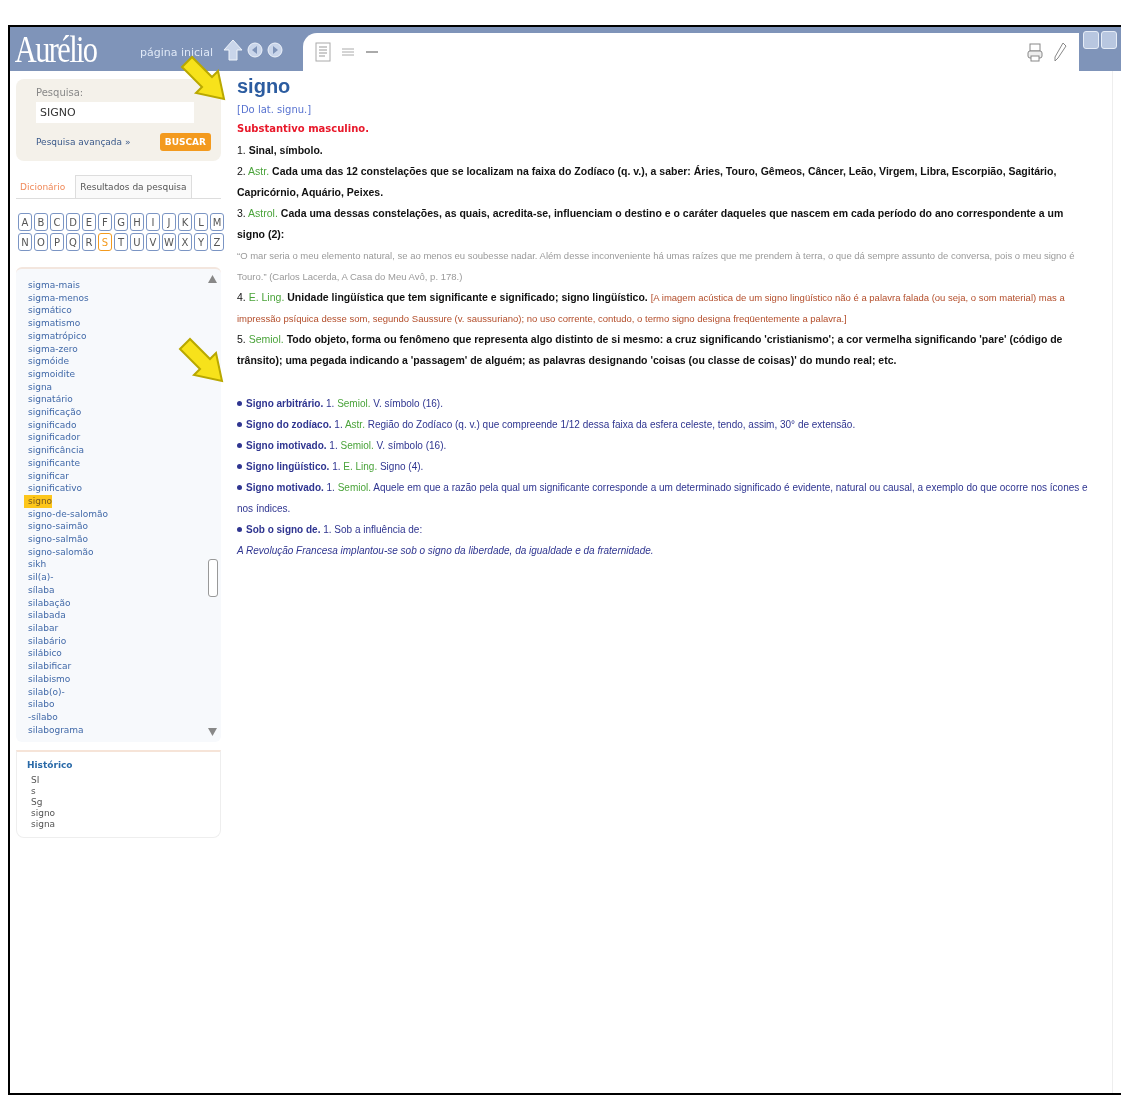 The height and width of the screenshot is (1095, 1121). What do you see at coordinates (50, 425) in the screenshot?
I see `word-list-item: significado` at bounding box center [50, 425].